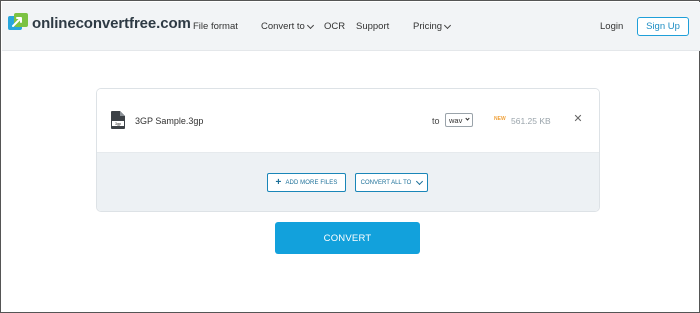 This screenshot has width=700, height=313. I want to click on nav-pricing-label: Pricing, so click(428, 26).